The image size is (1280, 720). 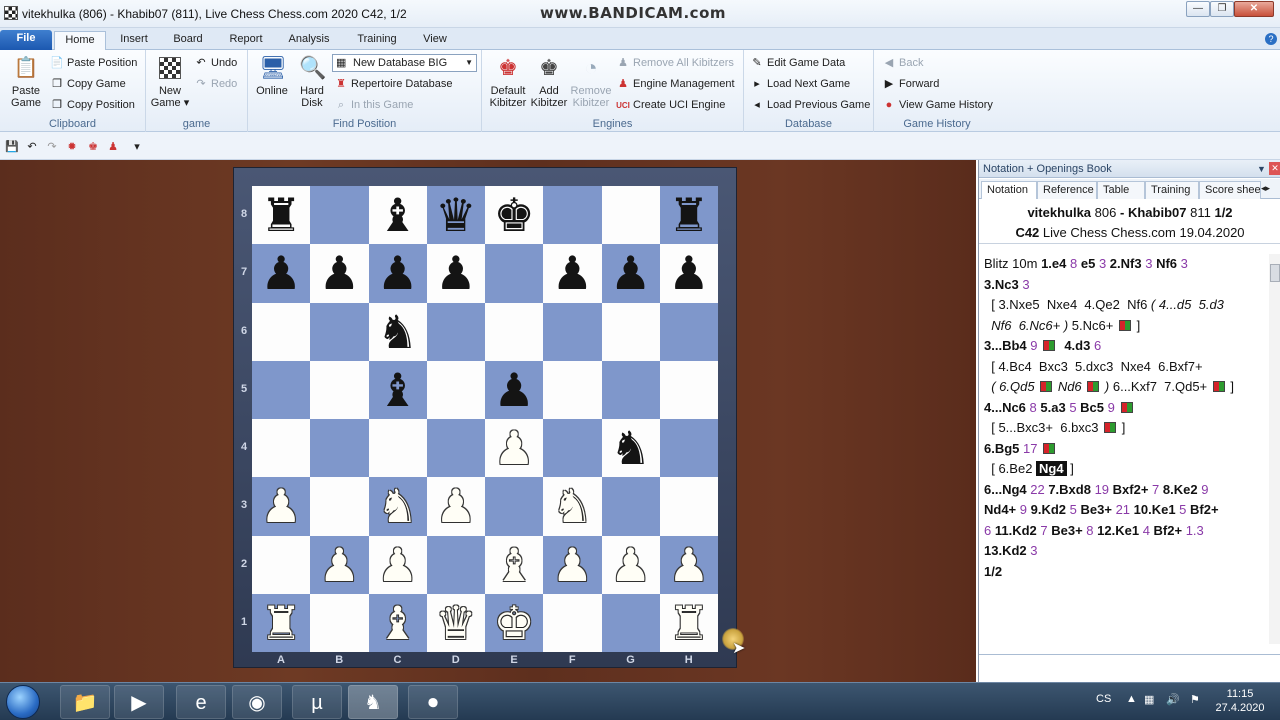 What do you see at coordinates (1240, 701) in the screenshot?
I see `system-clock: 11:15 27.4.2020` at bounding box center [1240, 701].